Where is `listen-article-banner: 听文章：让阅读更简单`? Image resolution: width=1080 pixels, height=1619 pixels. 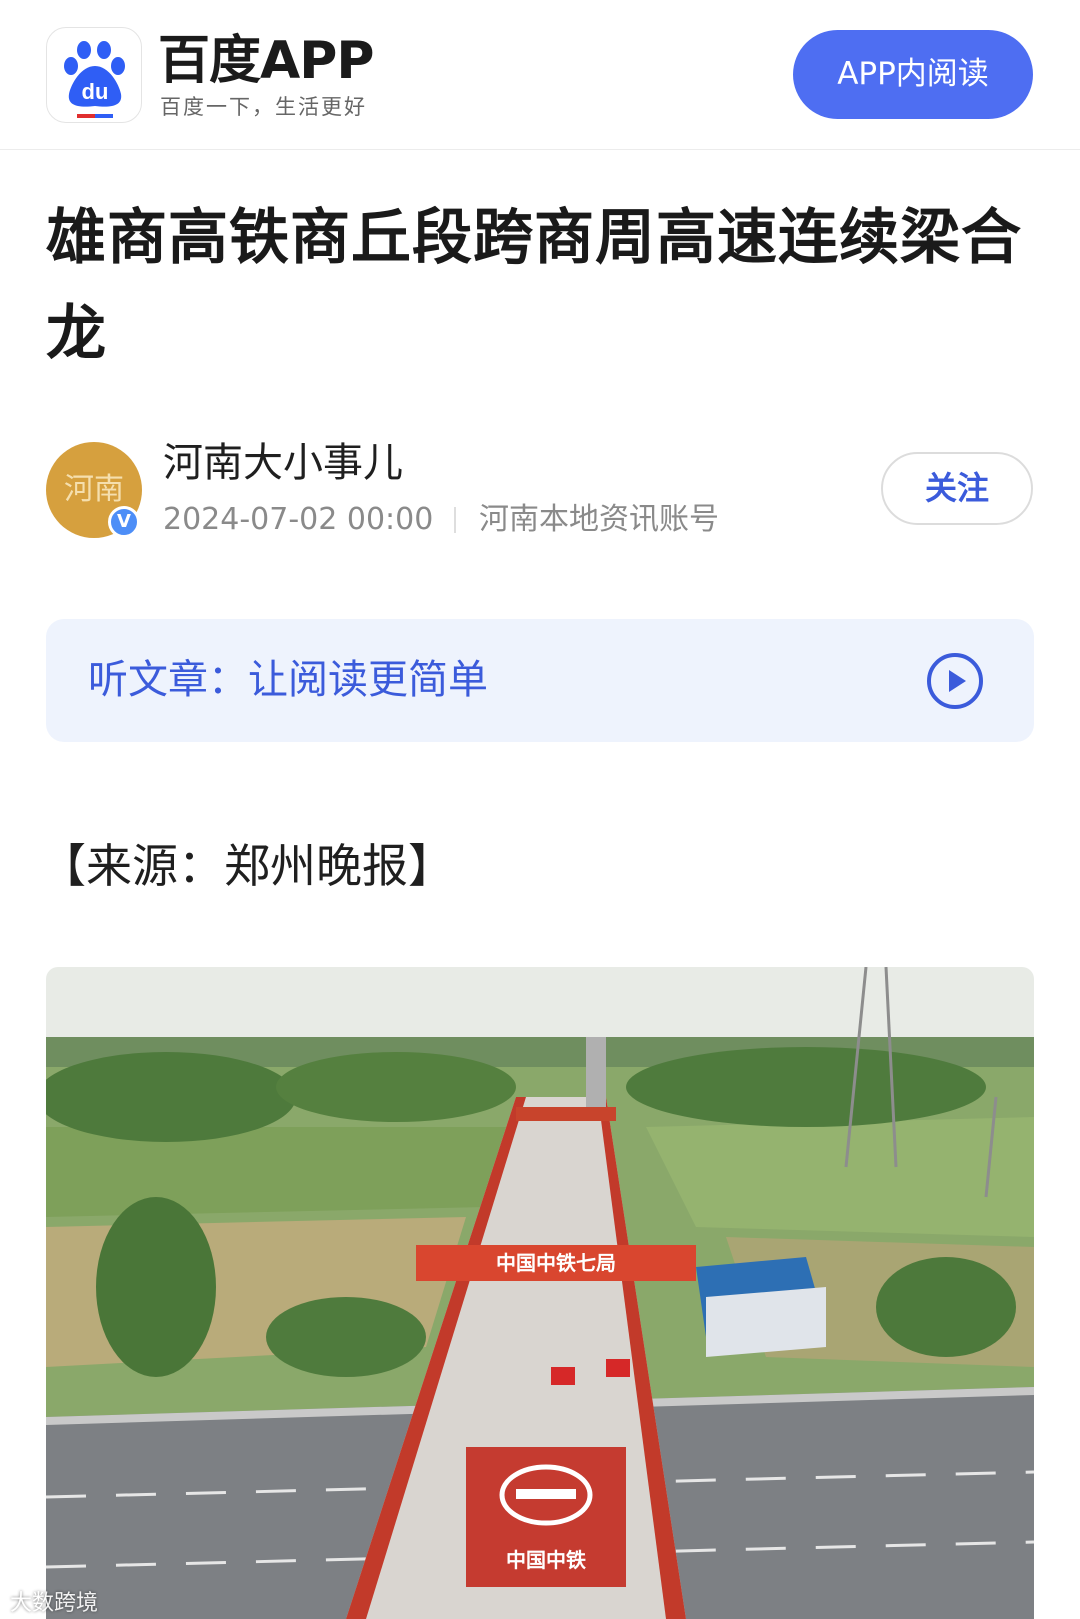 listen-article-banner: 听文章：让阅读更简单 is located at coordinates (540, 680).